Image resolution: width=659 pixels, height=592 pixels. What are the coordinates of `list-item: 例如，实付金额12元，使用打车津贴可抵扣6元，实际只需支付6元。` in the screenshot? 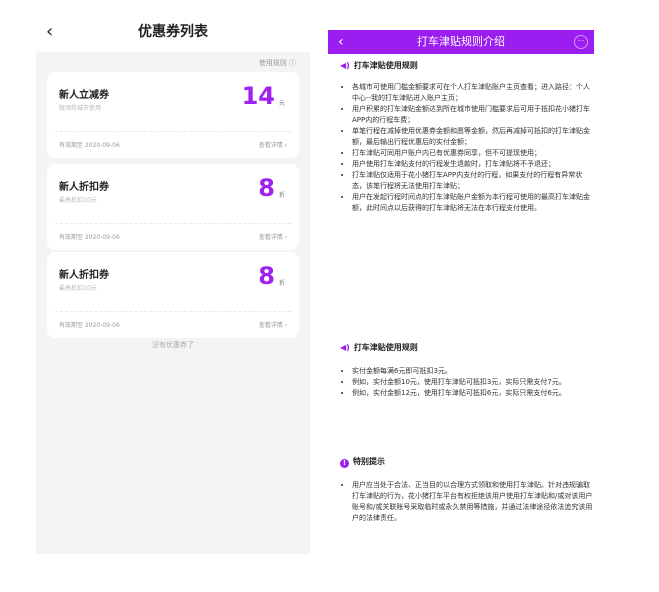 It's located at (473, 393).